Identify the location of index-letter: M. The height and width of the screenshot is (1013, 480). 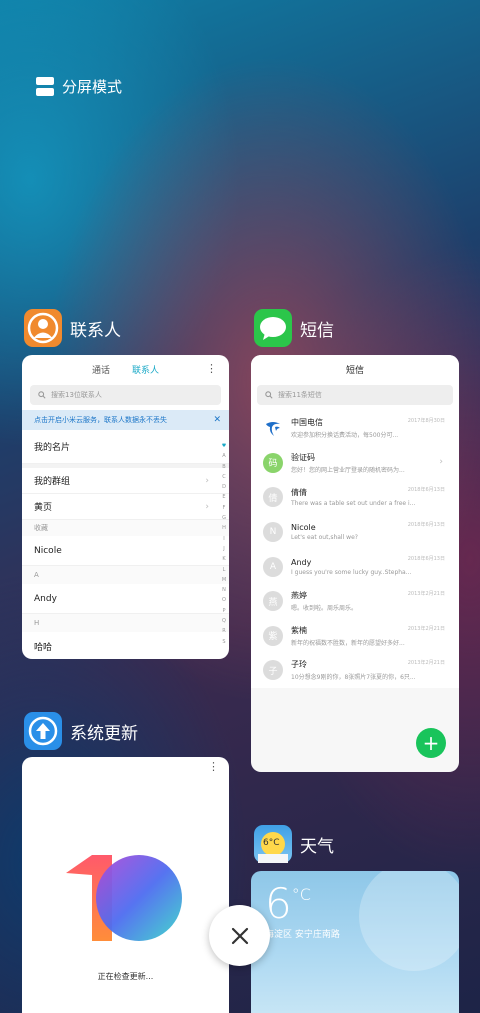
(224, 580).